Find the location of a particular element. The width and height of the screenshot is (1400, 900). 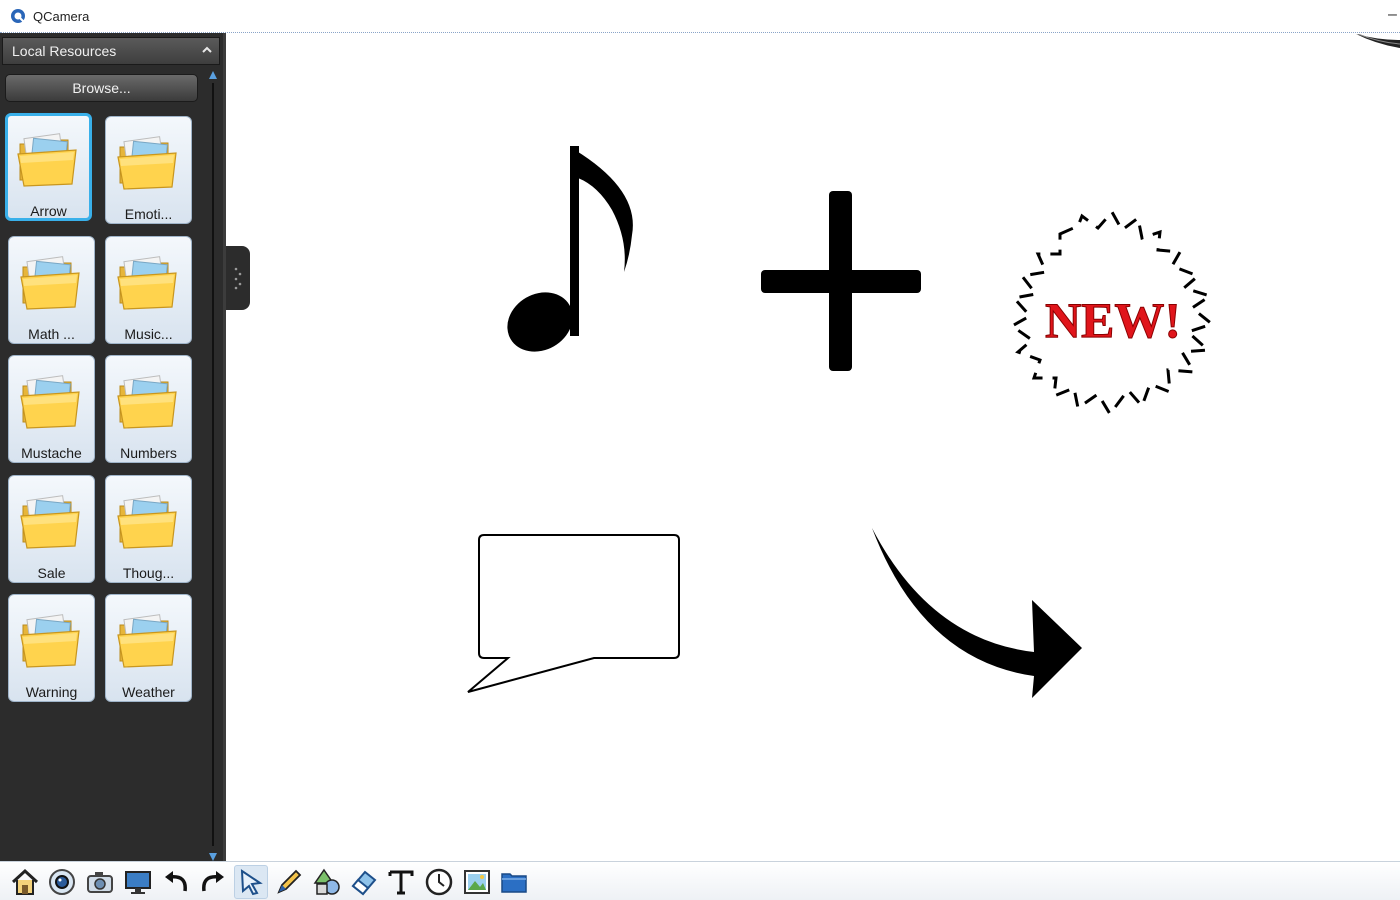

home-icon is located at coordinates (25, 881).